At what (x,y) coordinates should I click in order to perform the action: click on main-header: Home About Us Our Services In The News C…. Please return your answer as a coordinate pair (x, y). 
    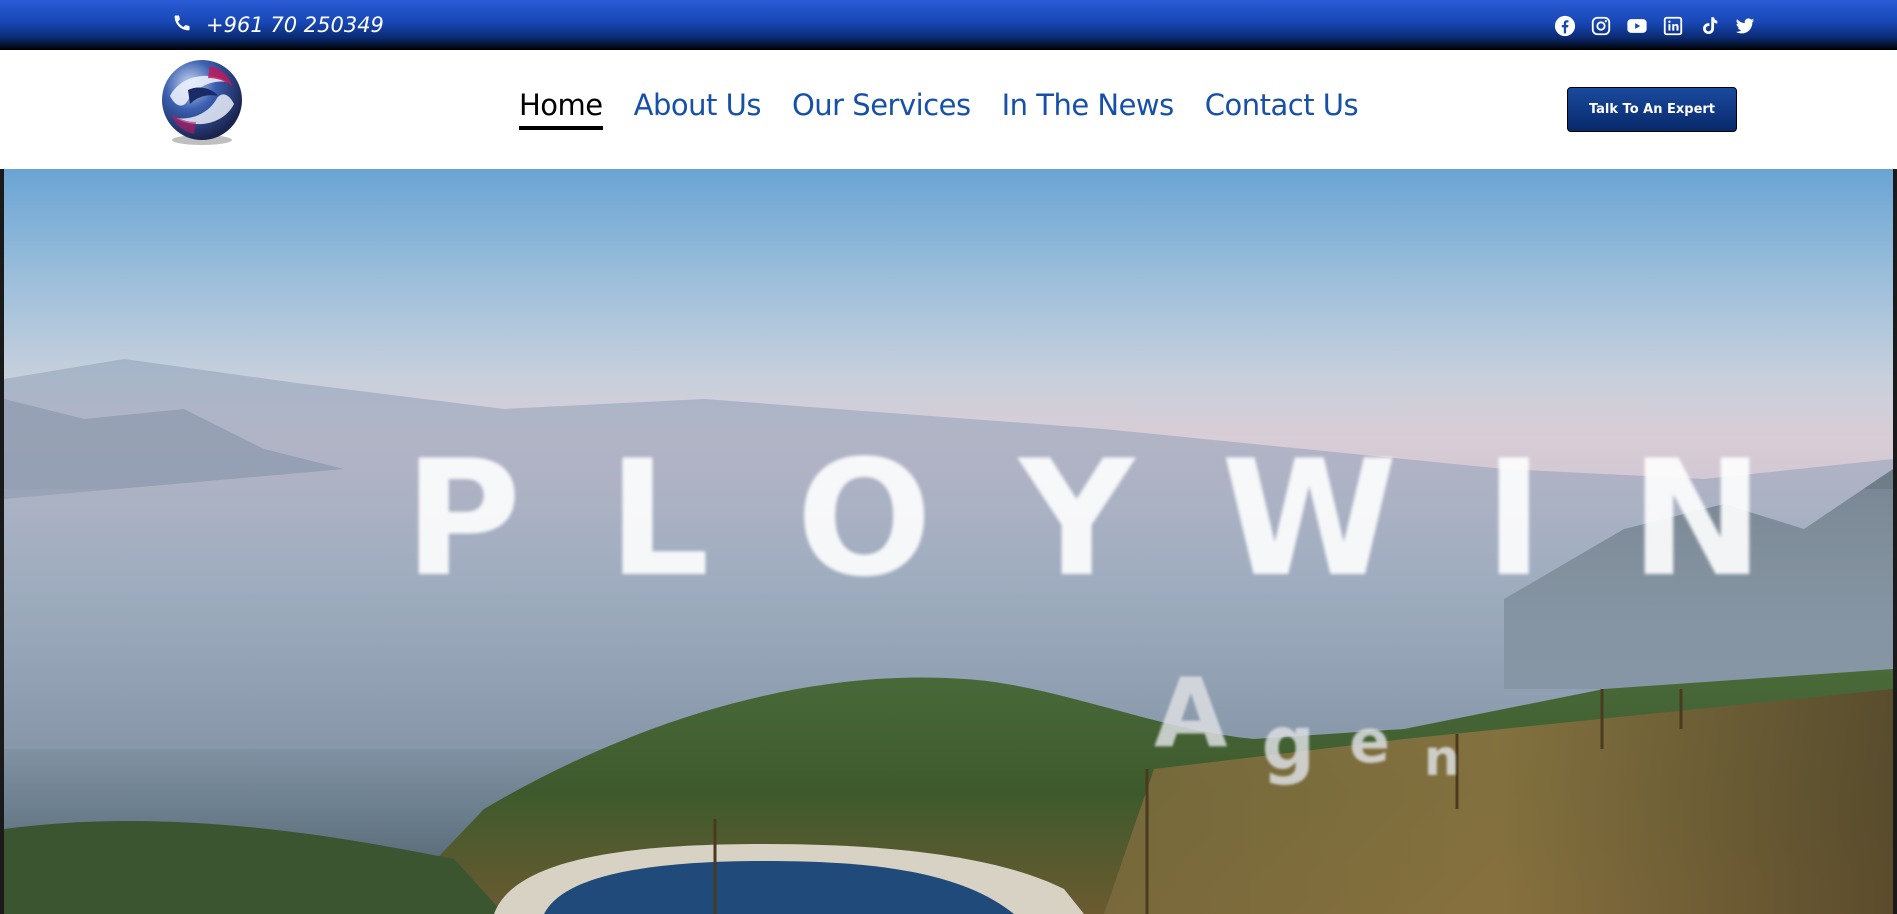
    Looking at the image, I should click on (948, 109).